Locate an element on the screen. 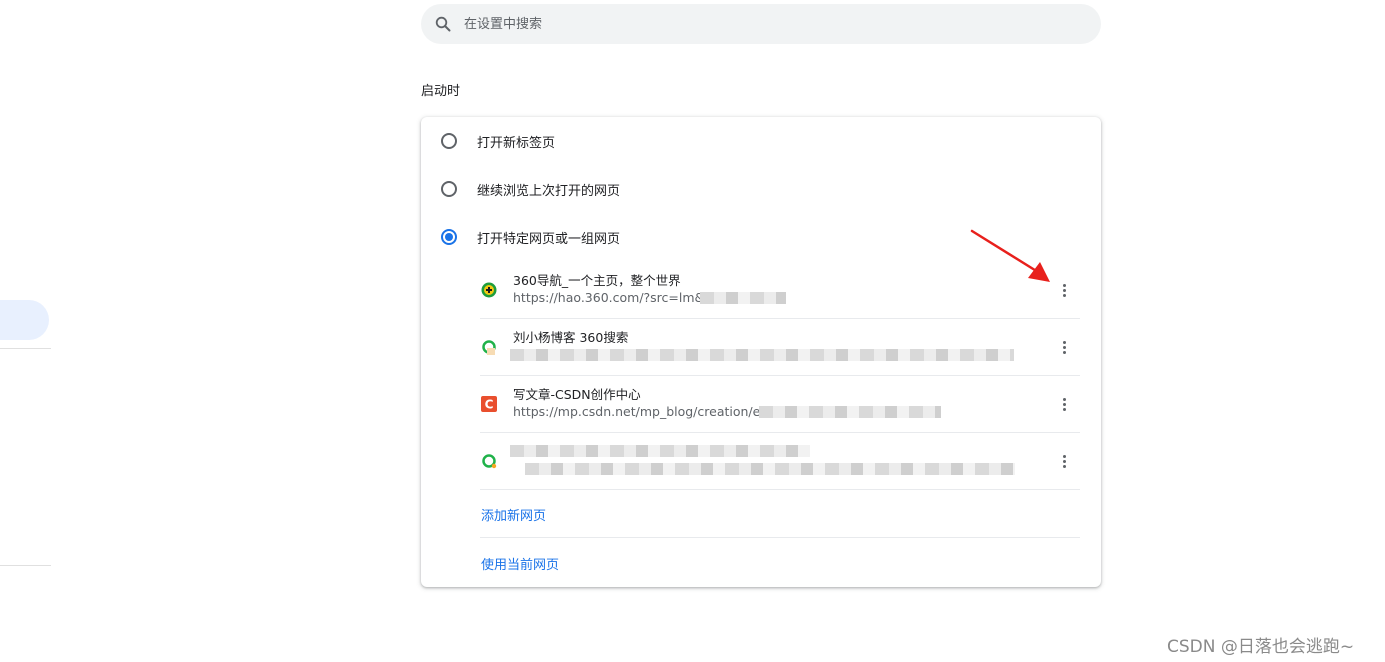 The image size is (1385, 662). 360-nav-favicon is located at coordinates (489, 290).